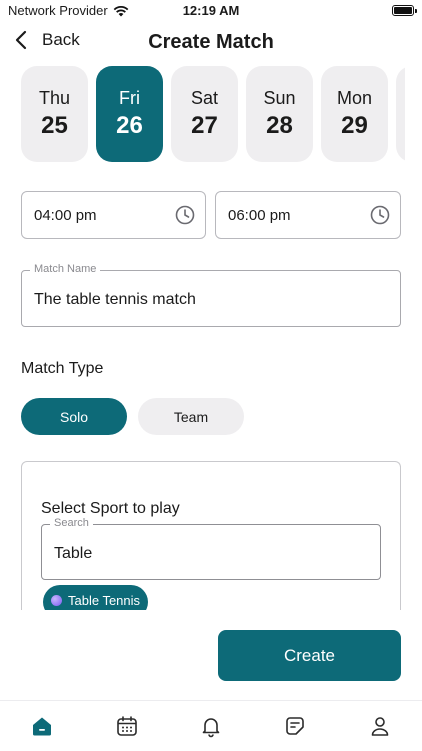 This screenshot has height=751, width=422. What do you see at coordinates (211, 295) in the screenshot?
I see `match-name-field: Match Name The table tennis match` at bounding box center [211, 295].